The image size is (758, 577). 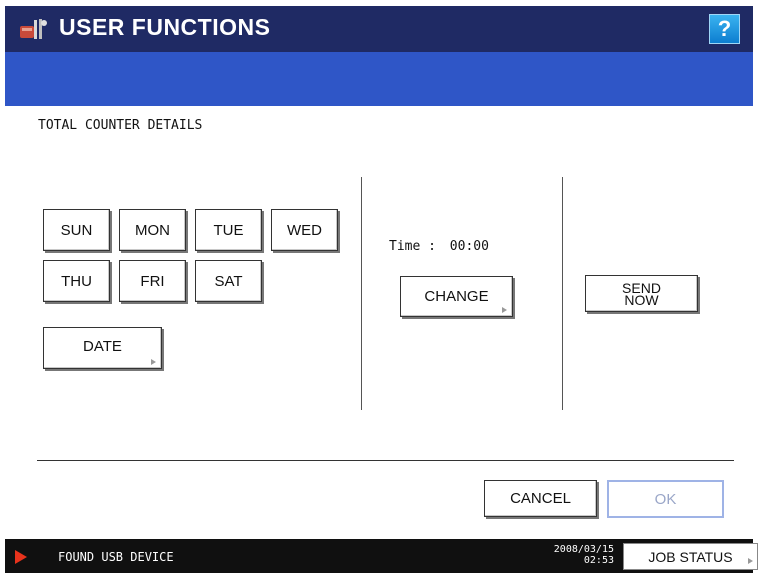 I want to click on status-time: 02:53, so click(x=598, y=560).